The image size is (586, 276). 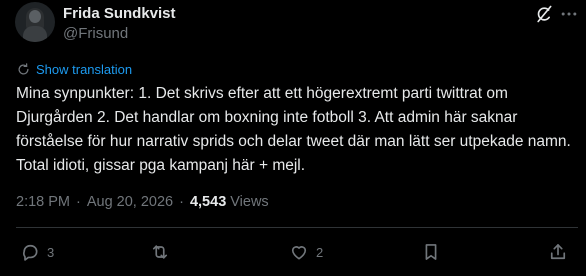 I want to click on show-translation-label: Show translation, so click(x=84, y=69).